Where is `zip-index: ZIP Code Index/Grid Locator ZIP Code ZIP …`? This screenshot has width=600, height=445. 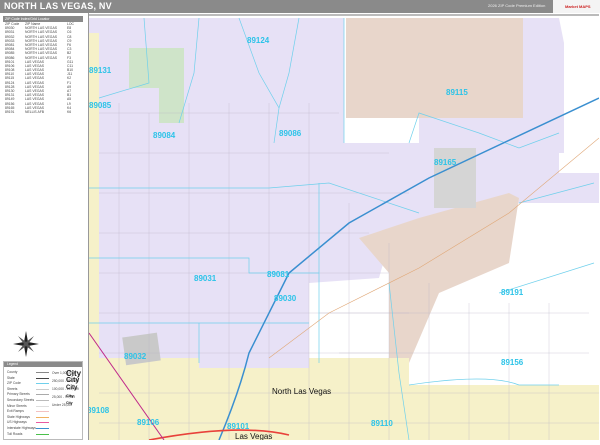
zip-index: ZIP Code Index/Grid Locator ZIP Code ZIP … is located at coordinates (43, 65).